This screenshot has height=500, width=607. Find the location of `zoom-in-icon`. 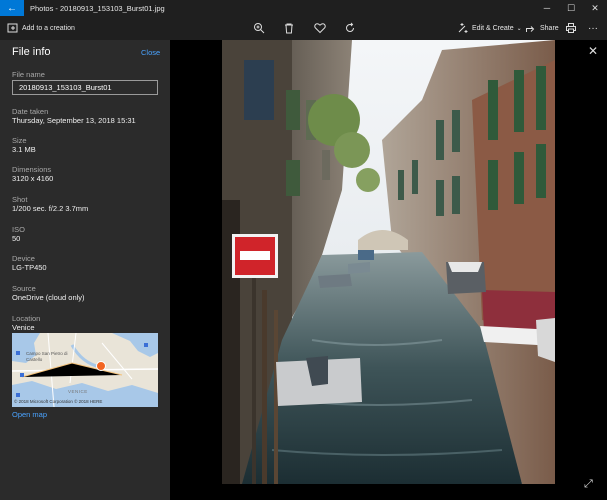

zoom-in-icon is located at coordinates (259, 28).